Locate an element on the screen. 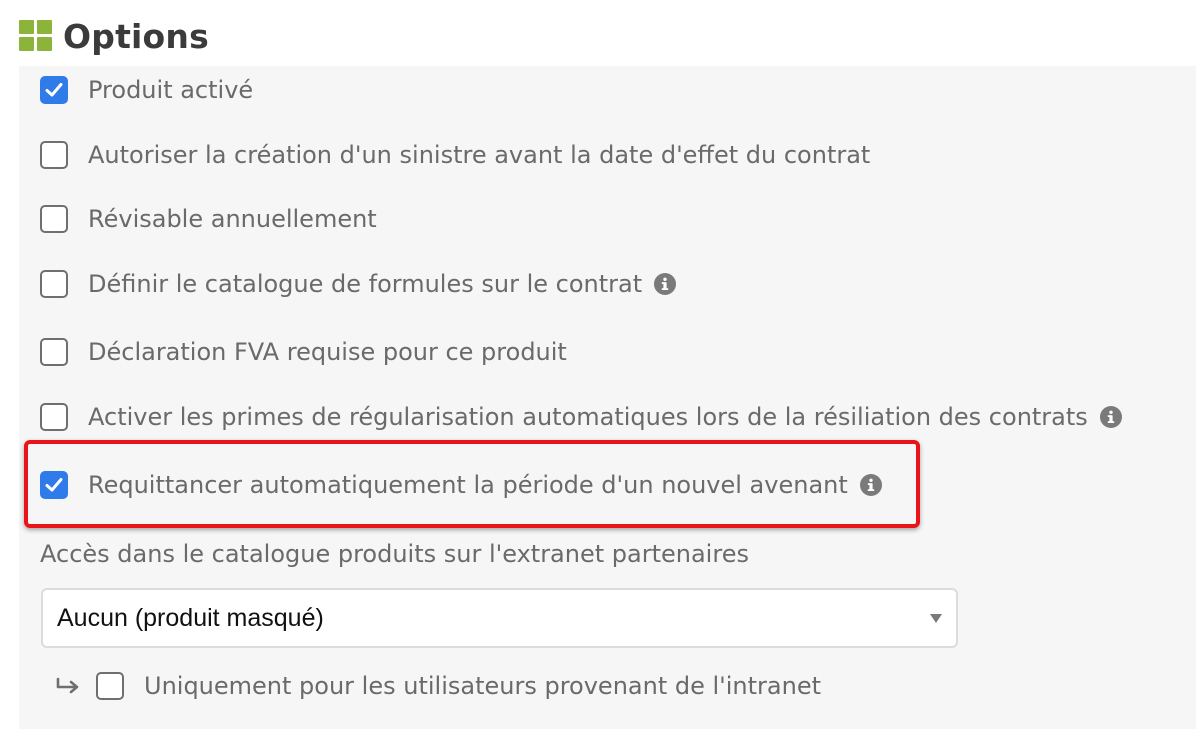 This screenshot has width=1196, height=729. option-produit-active: Produit activé is located at coordinates (146, 90).